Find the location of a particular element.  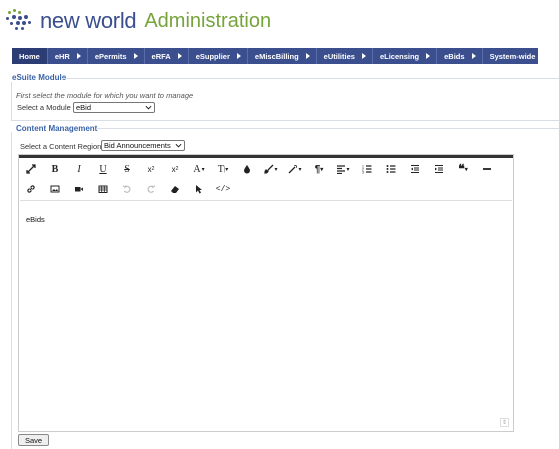

undo-icon is located at coordinates (127, 189).